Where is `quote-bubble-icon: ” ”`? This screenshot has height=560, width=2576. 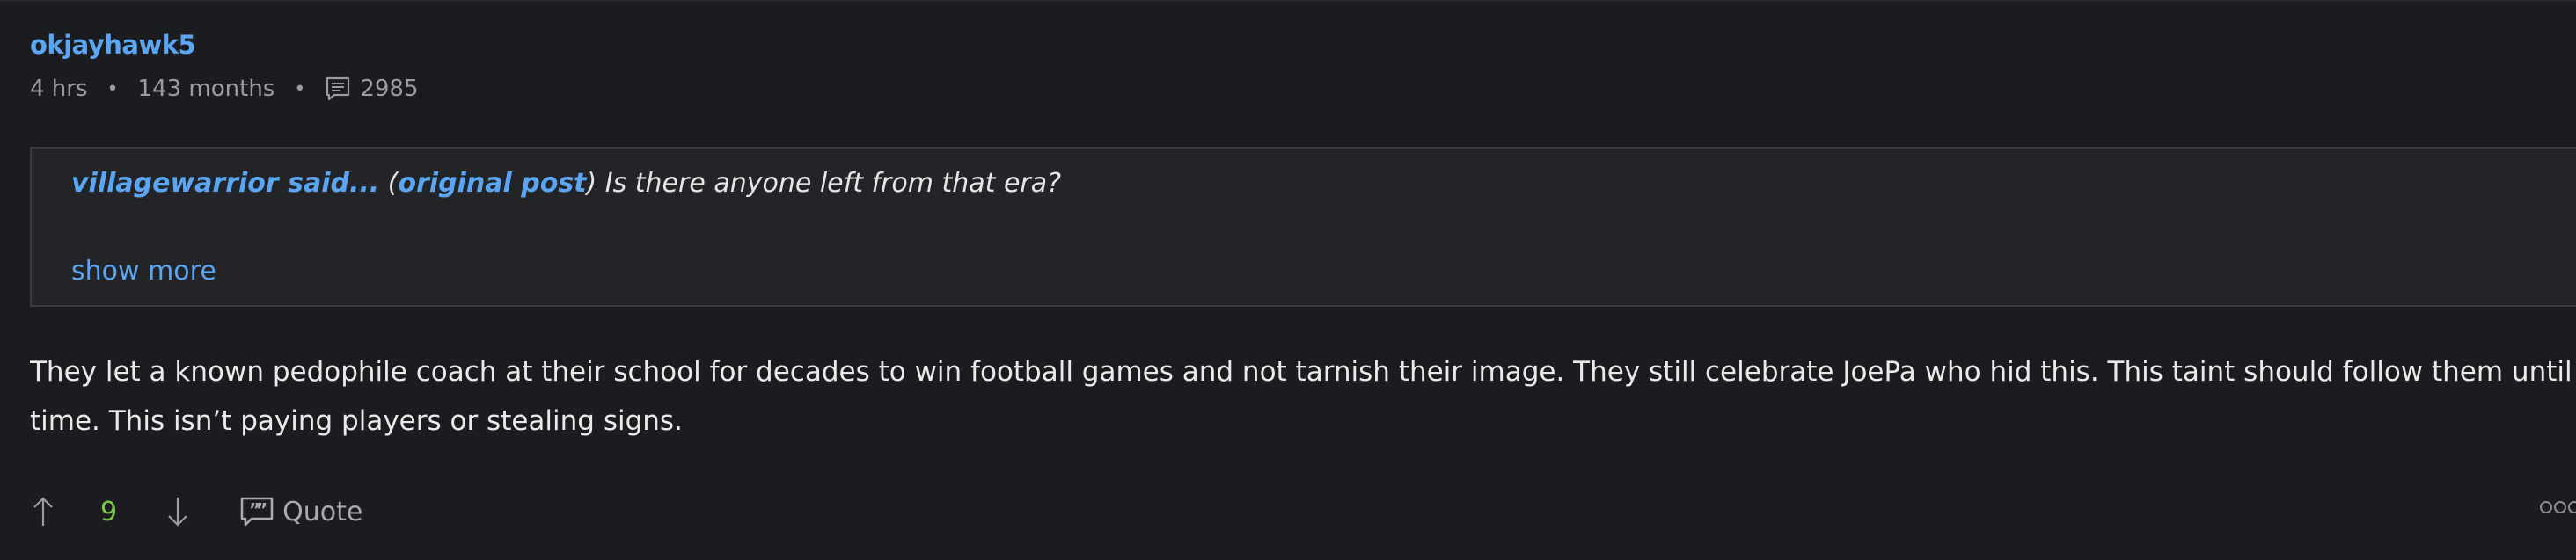 quote-bubble-icon: ” ” is located at coordinates (257, 512).